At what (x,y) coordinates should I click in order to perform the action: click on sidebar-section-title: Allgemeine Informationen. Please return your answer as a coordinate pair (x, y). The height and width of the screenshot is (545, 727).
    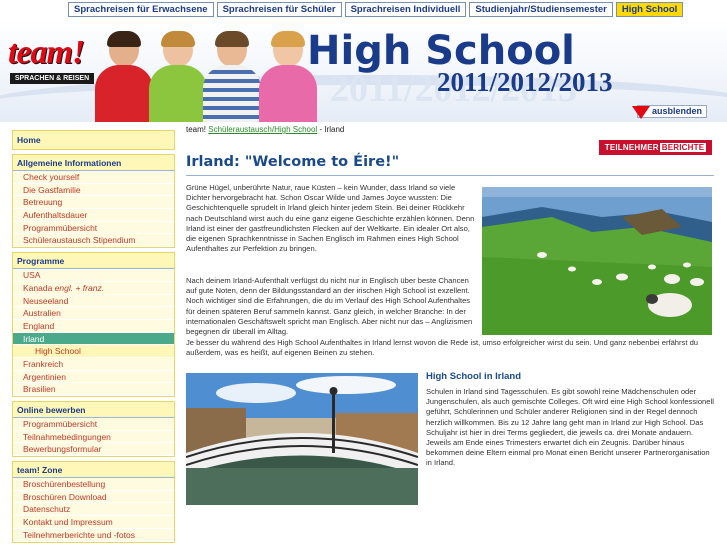
    Looking at the image, I should click on (93, 163).